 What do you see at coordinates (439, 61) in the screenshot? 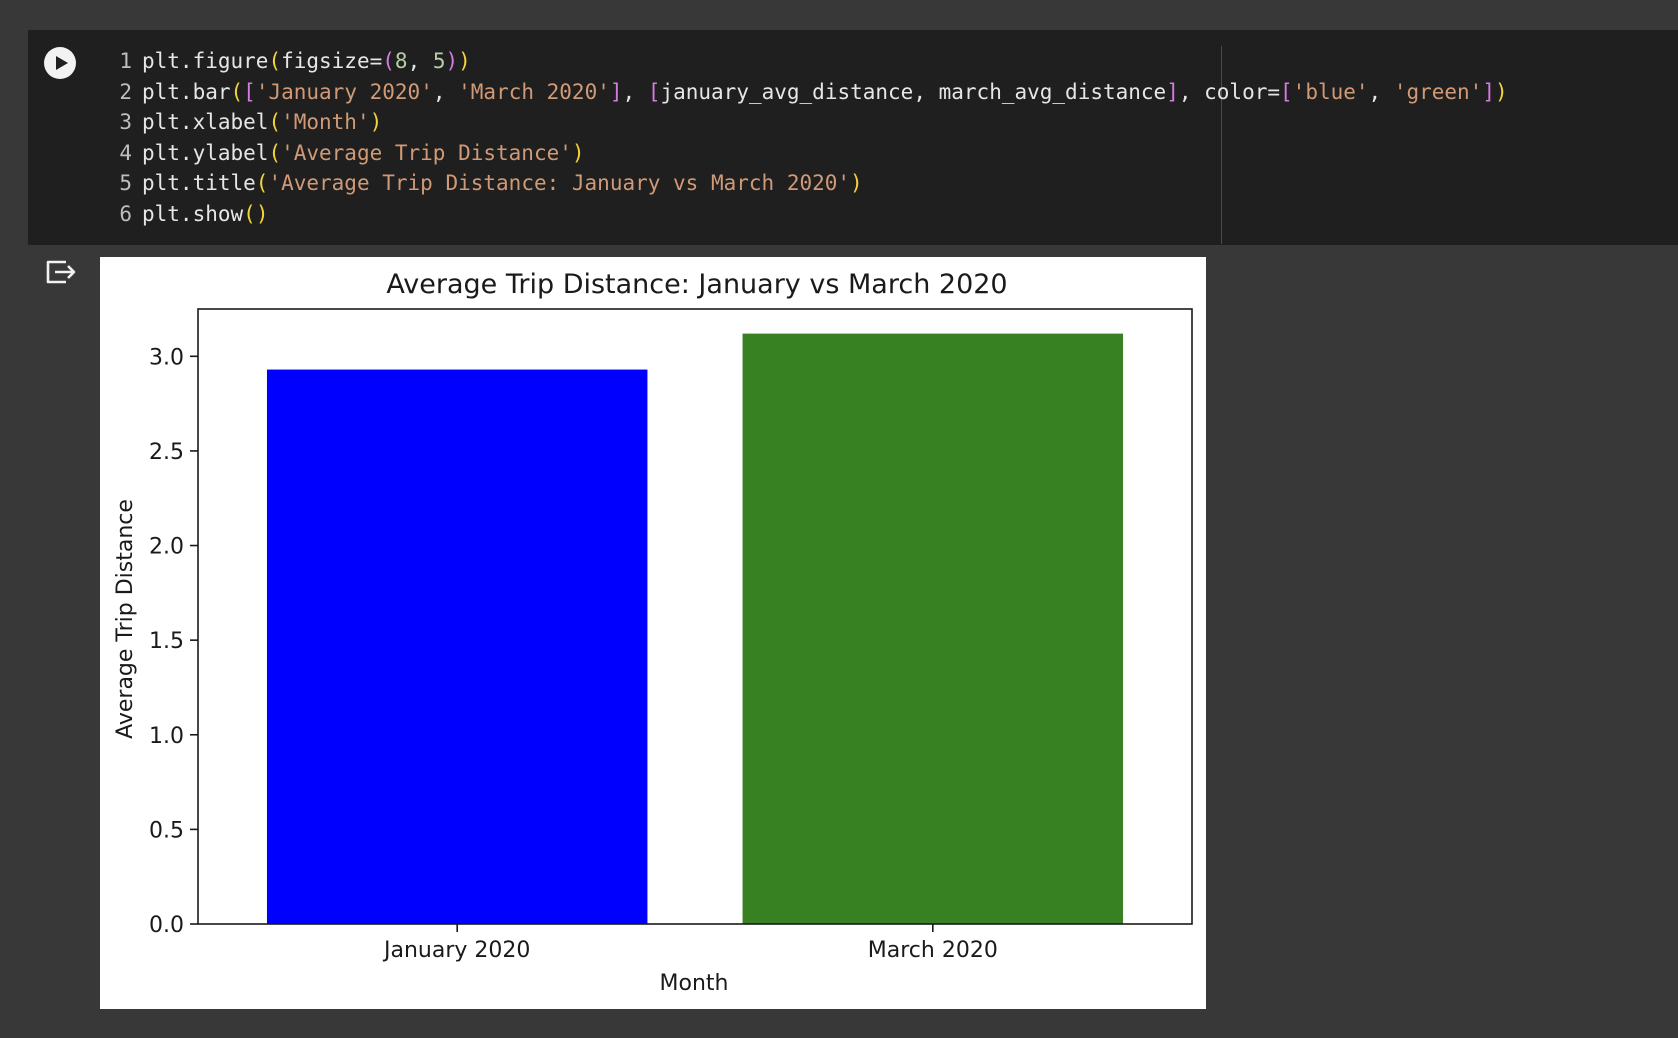
I see `code-token: 5` at bounding box center [439, 61].